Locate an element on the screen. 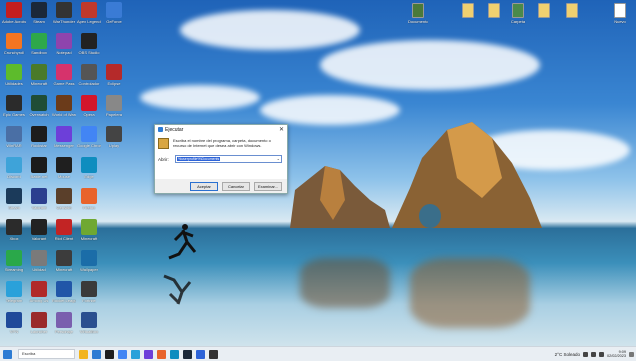 Image resolution: width=636 pixels, height=361 pixels. windows-start-icon is located at coordinates (7, 354).